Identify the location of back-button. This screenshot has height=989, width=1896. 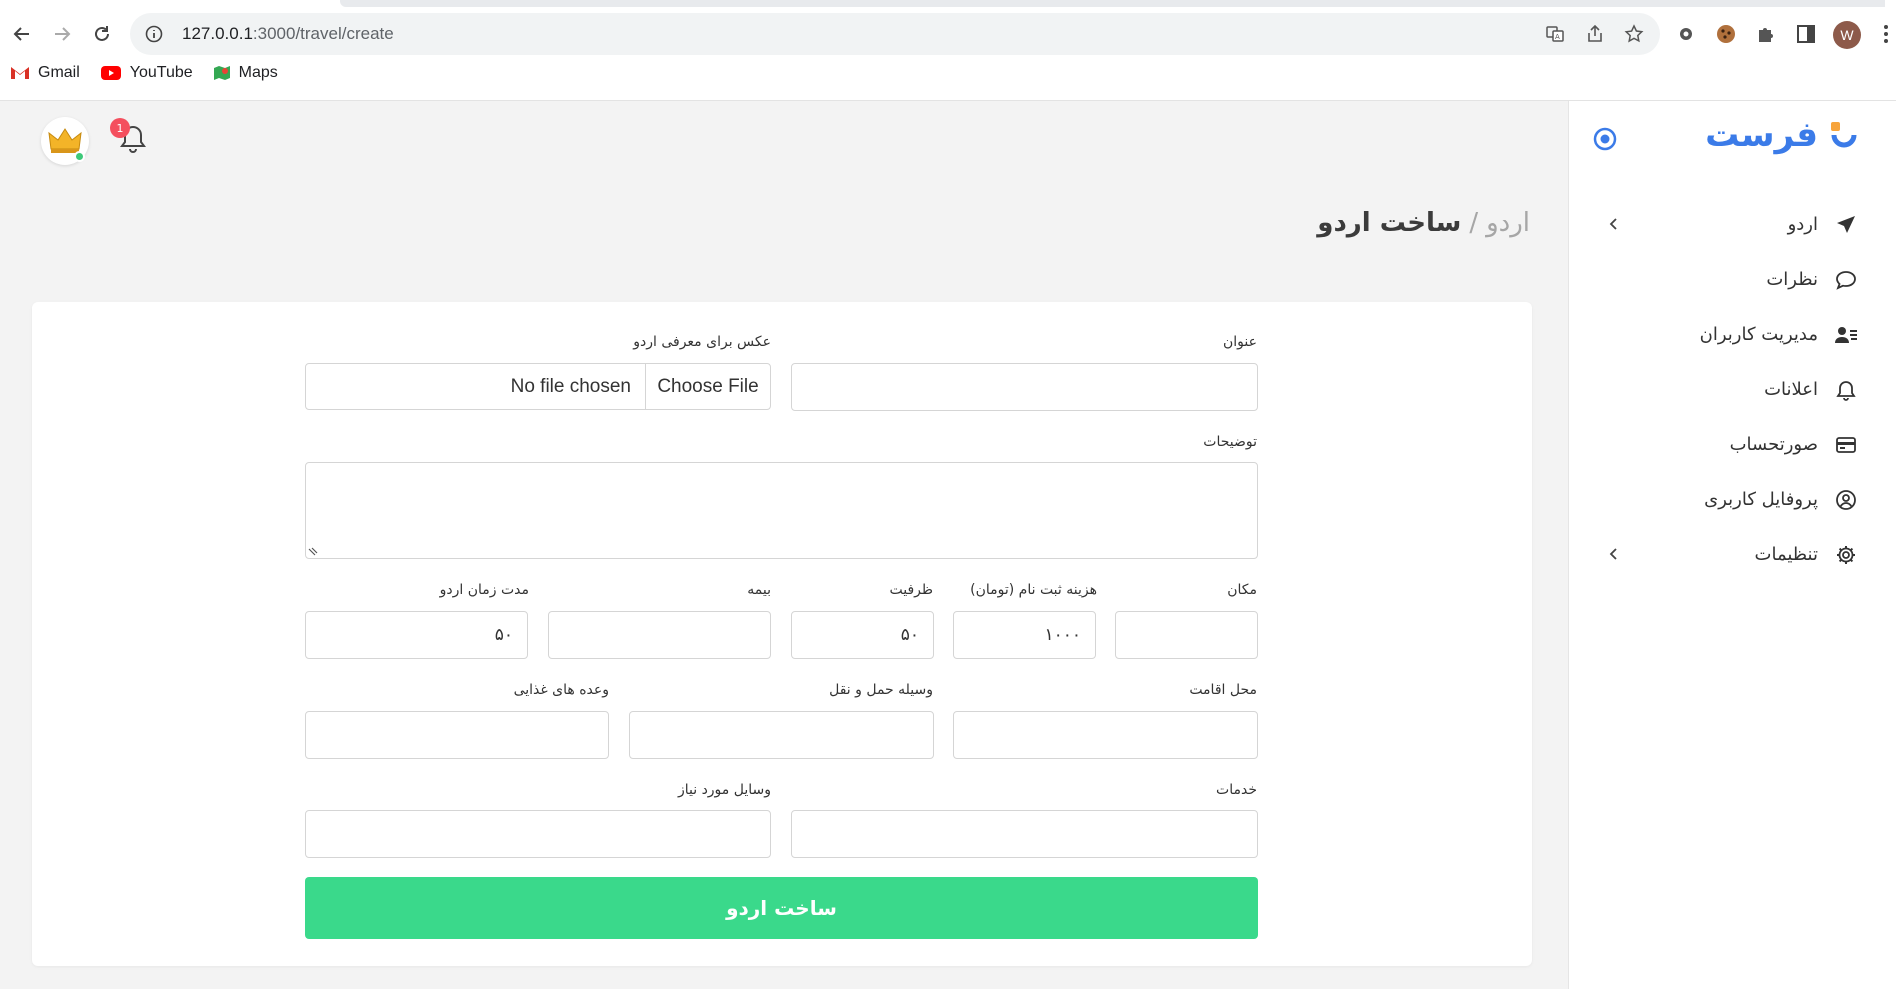
(22, 34).